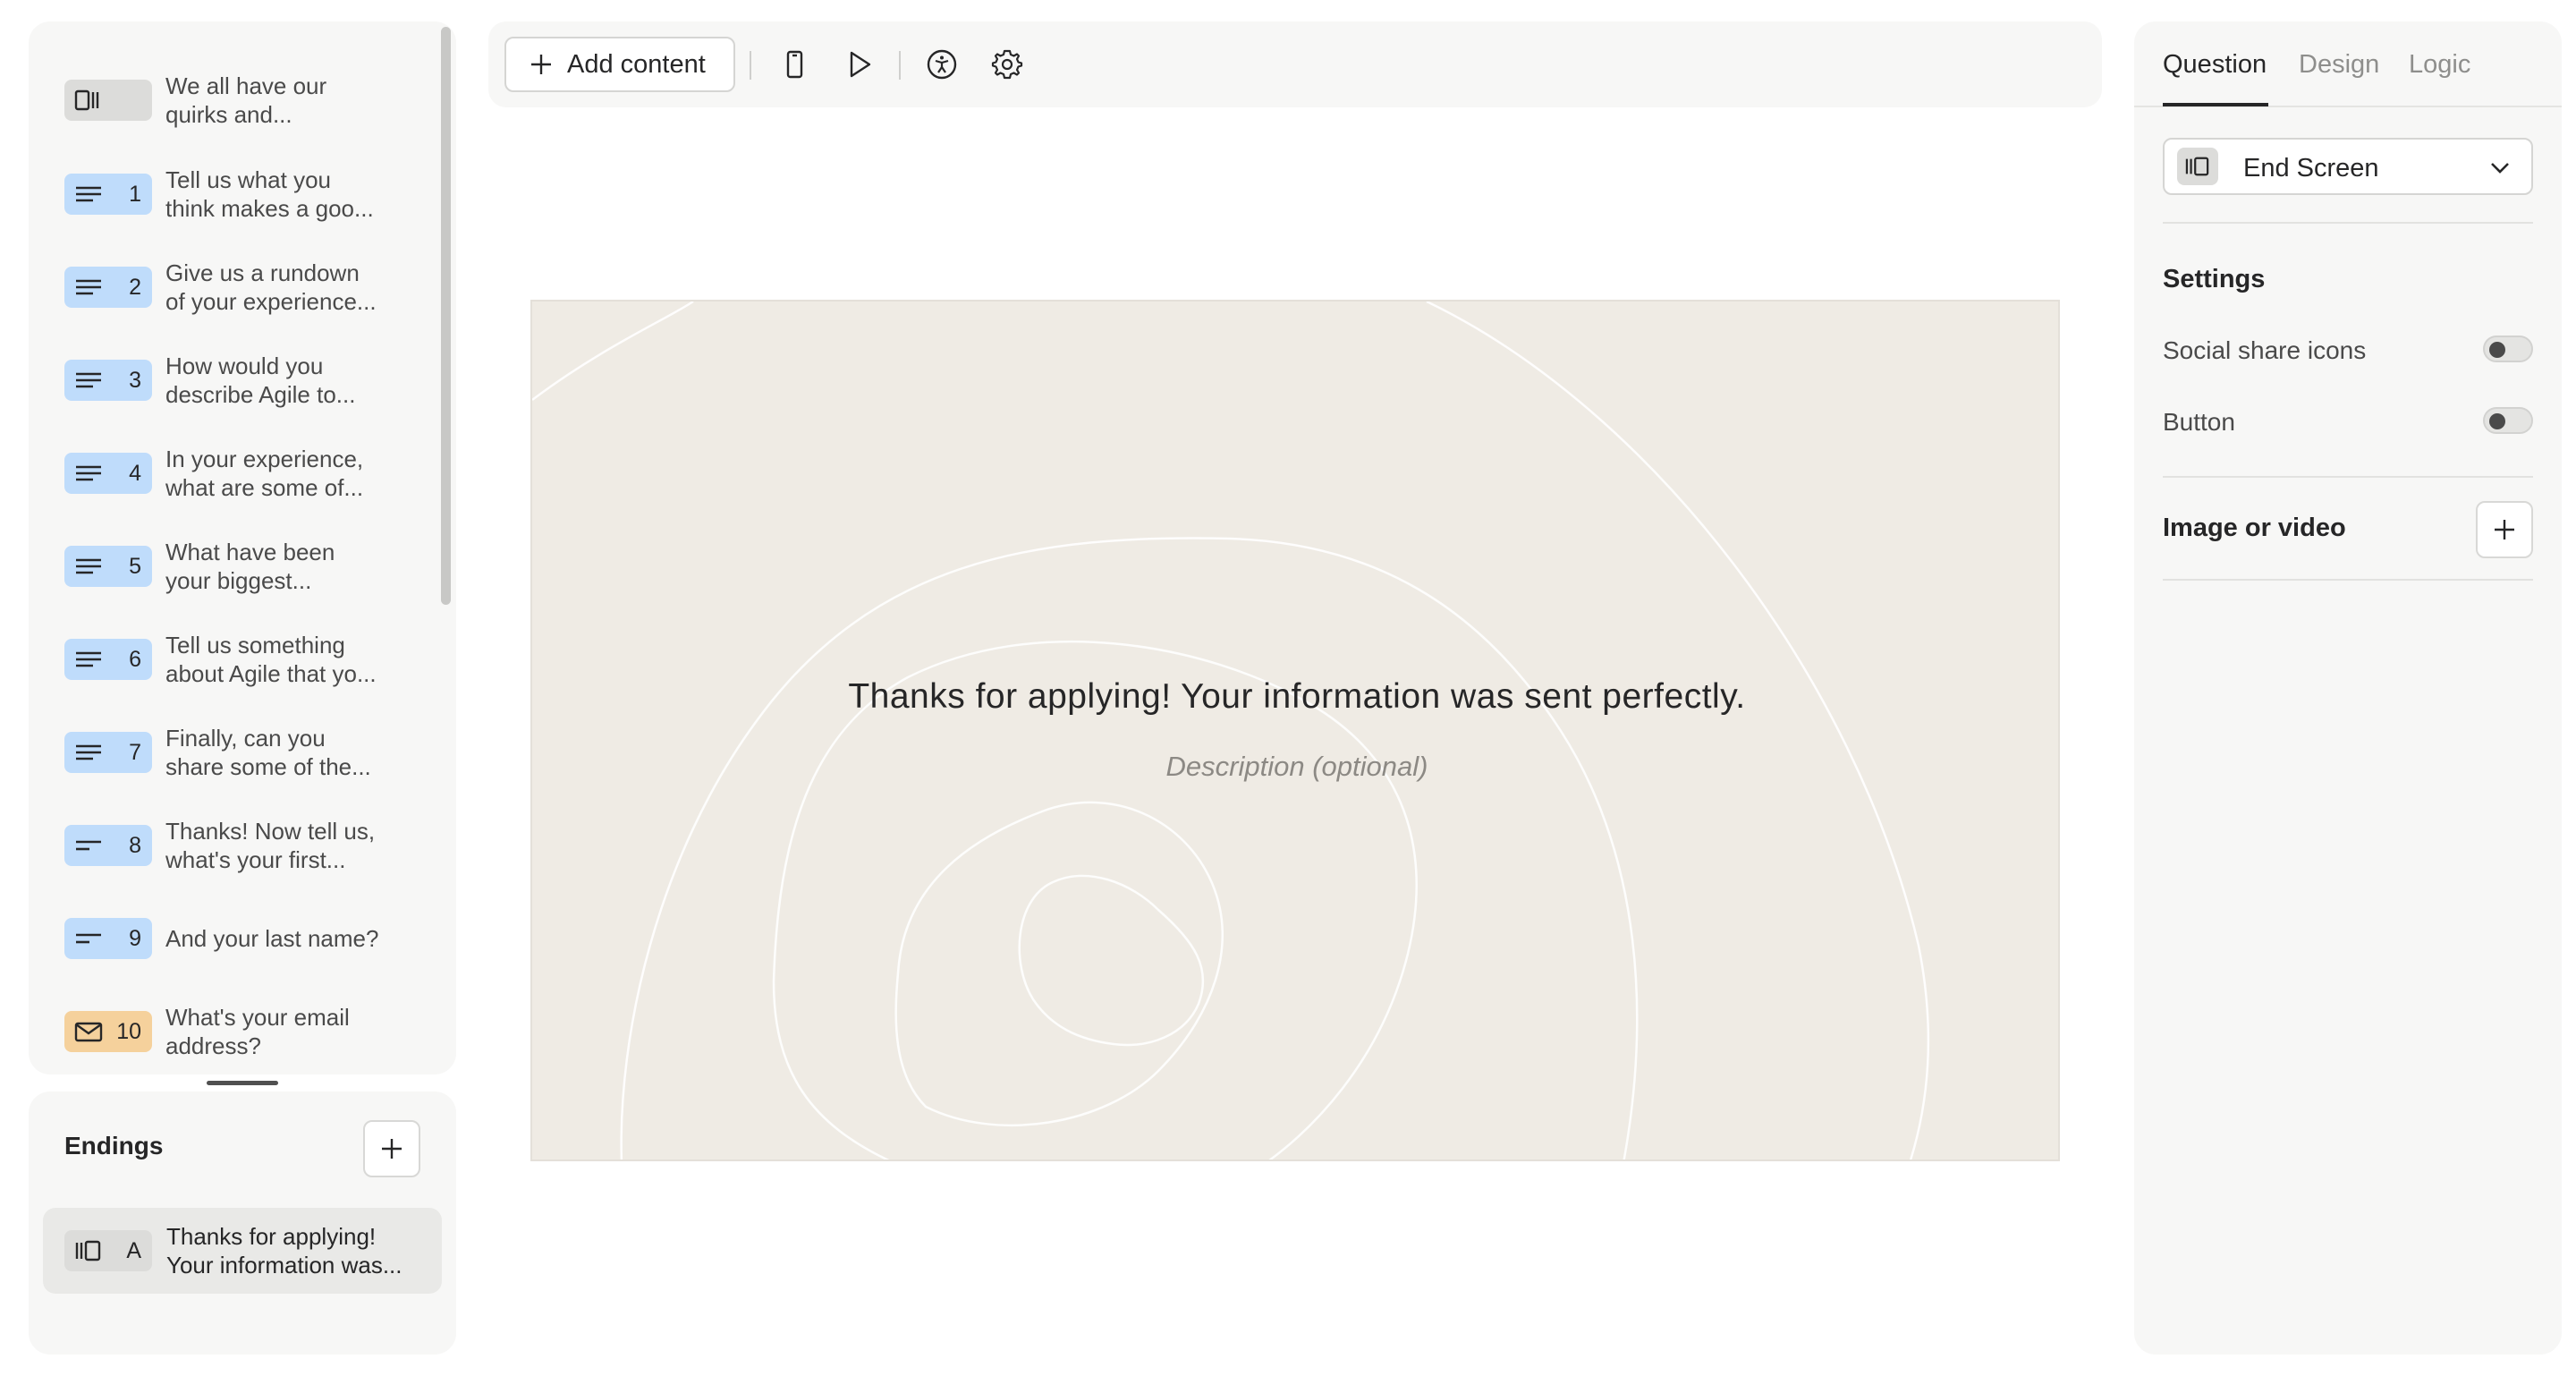 The height and width of the screenshot is (1376, 2576). I want to click on question-number: 8, so click(135, 845).